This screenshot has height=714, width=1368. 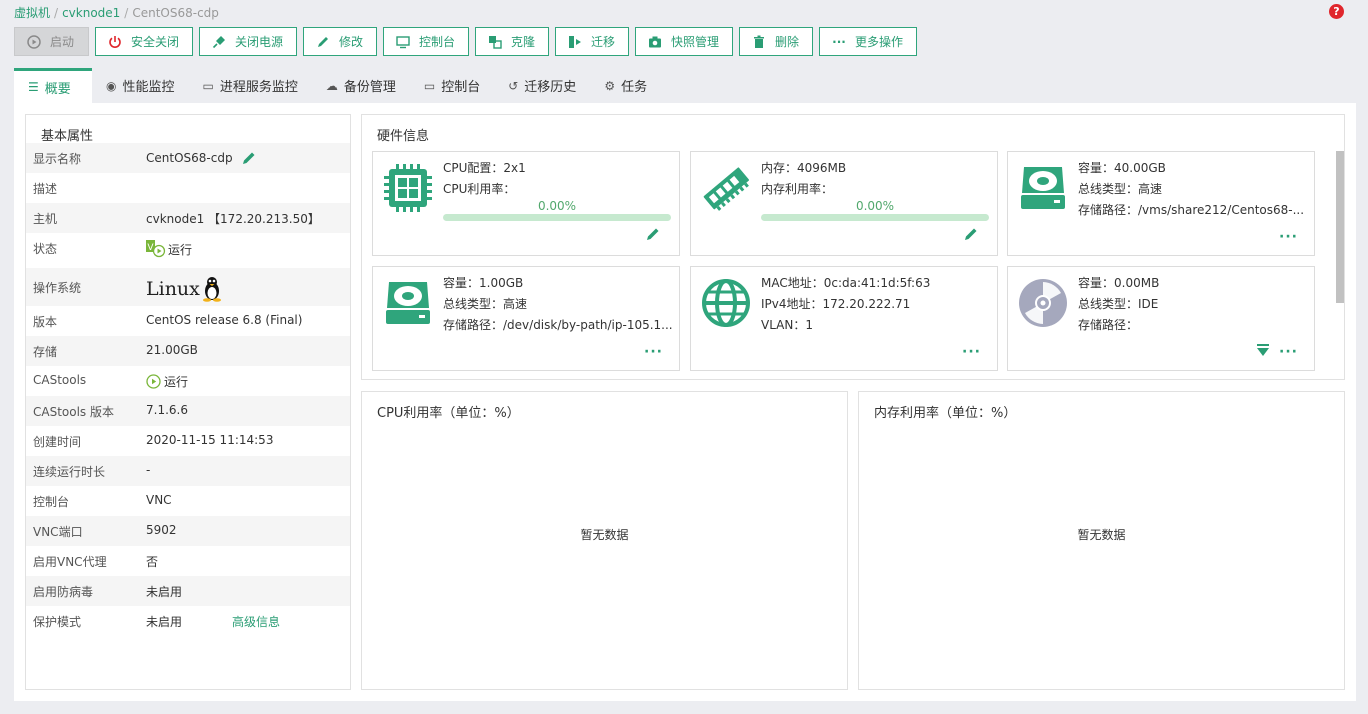 I want to click on prop-row-os: 操作系统 Linux, so click(x=188, y=287).